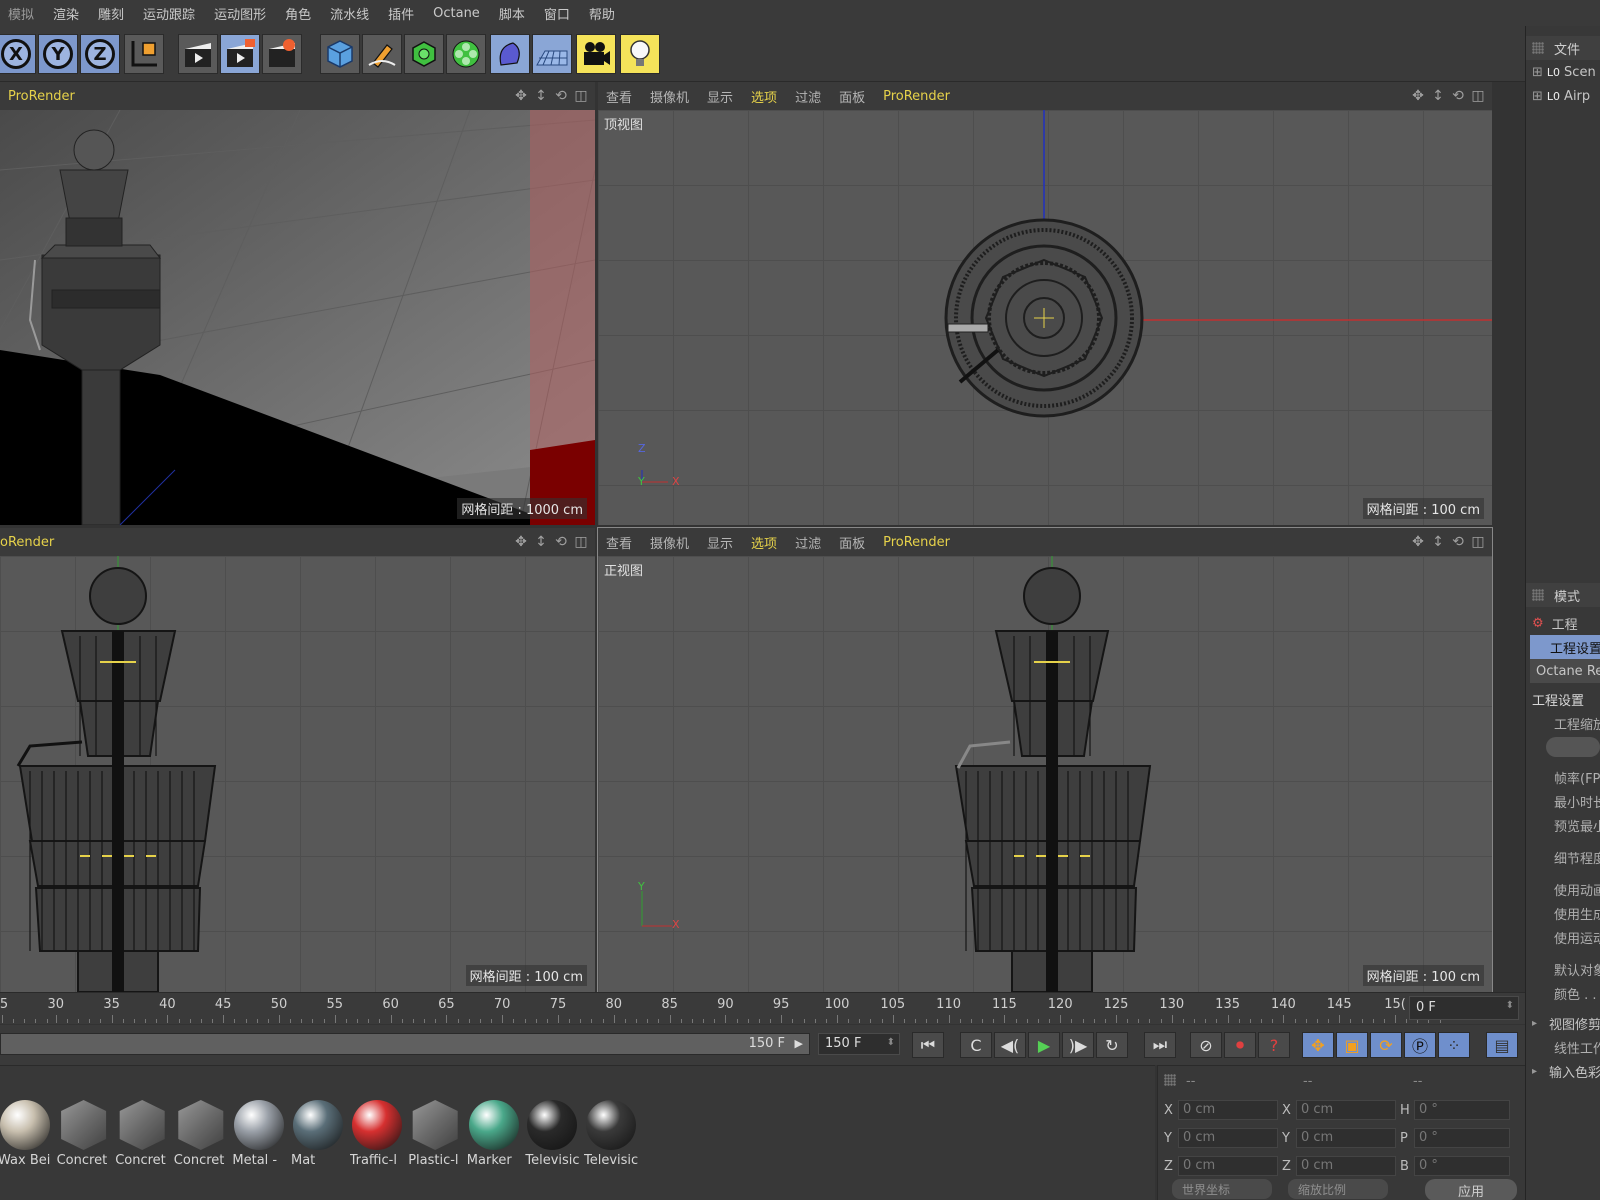 The width and height of the screenshot is (1600, 1200). Describe the element at coordinates (1346, 1110) in the screenshot. I see `size-x-field: 0 cm` at that location.